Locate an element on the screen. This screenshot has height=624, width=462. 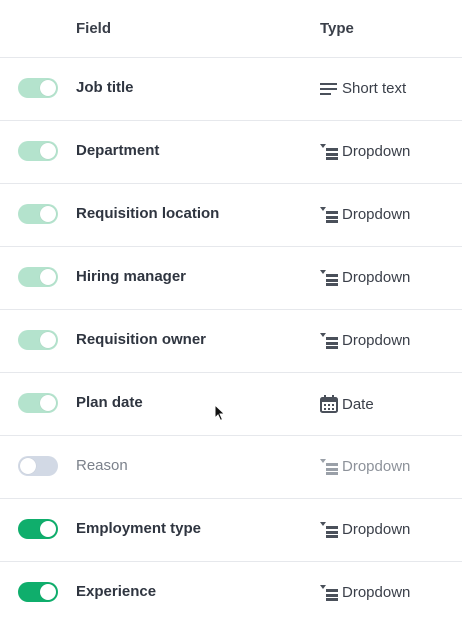
table-row: Reason Dropdown is located at coordinates (231, 467).